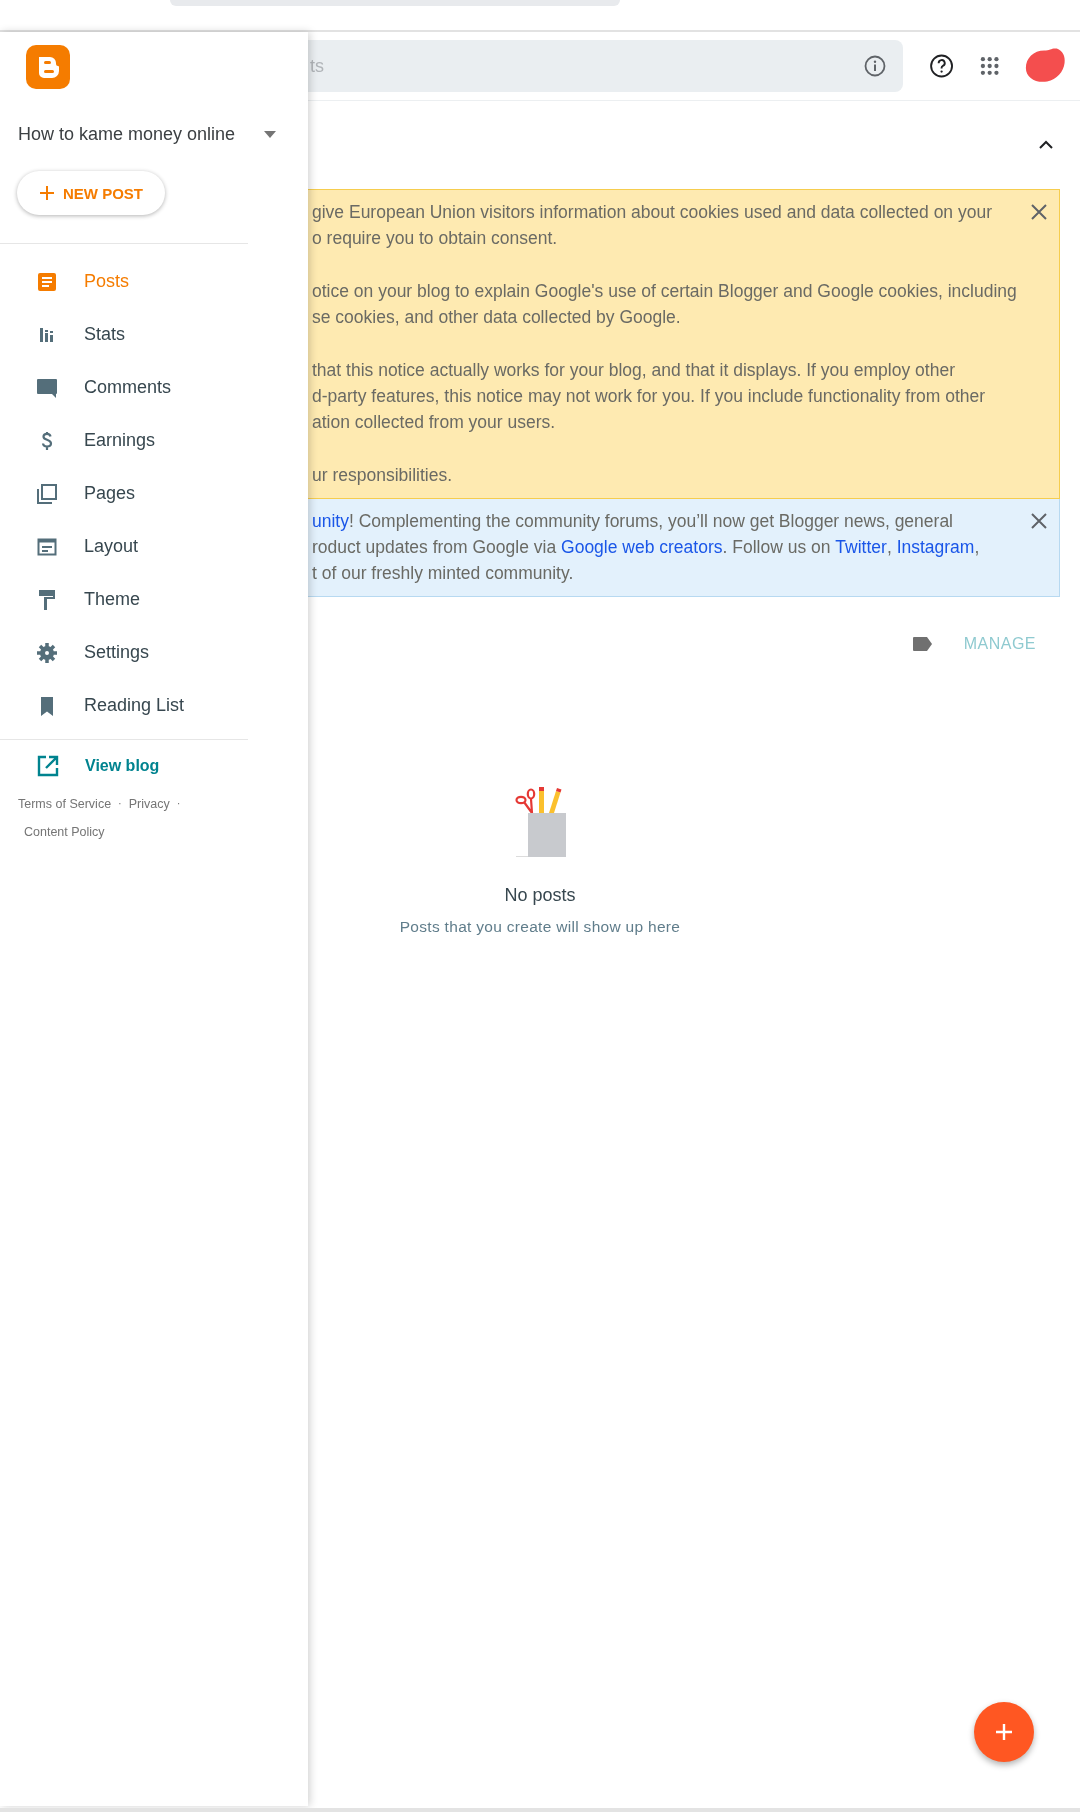 The height and width of the screenshot is (1812, 1080). I want to click on dropdown-caret-icon, so click(270, 134).